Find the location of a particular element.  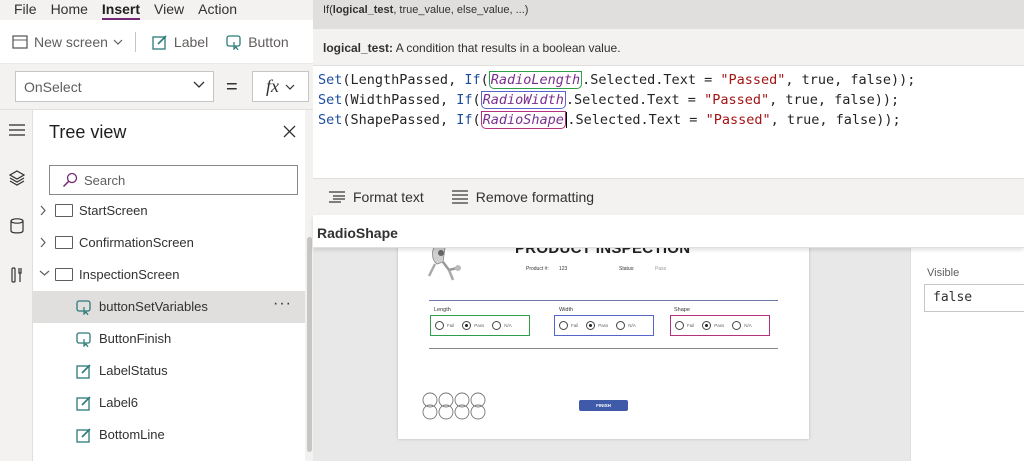

property-value: OnSelect is located at coordinates (53, 86).